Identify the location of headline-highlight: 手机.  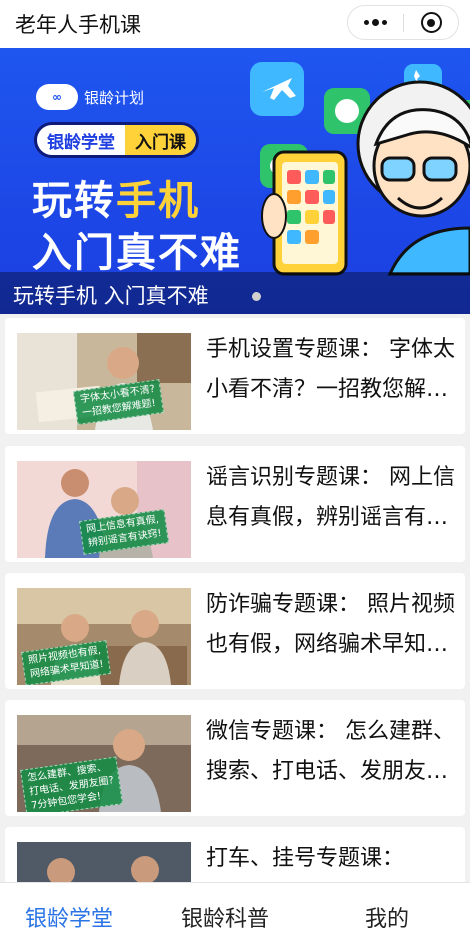
(158, 201).